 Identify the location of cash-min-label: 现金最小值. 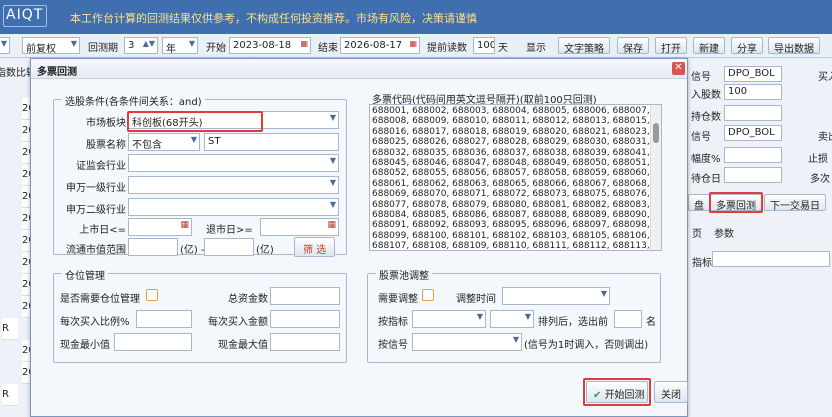
(85, 345).